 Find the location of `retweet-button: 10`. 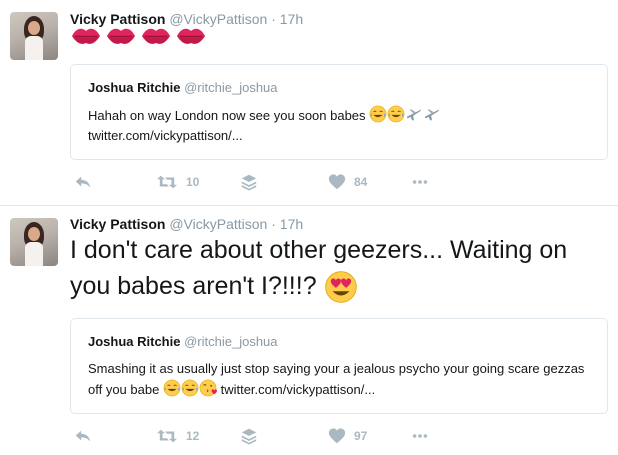

retweet-button: 10 is located at coordinates (177, 182).